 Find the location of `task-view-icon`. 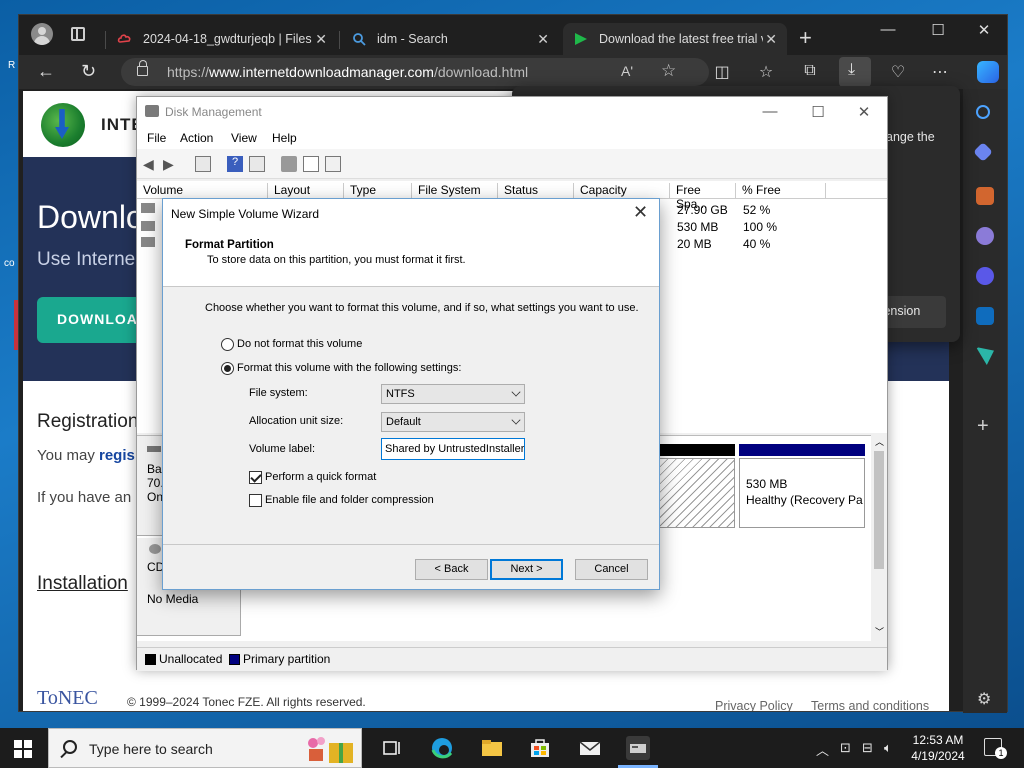

task-view-icon is located at coordinates (392, 748).